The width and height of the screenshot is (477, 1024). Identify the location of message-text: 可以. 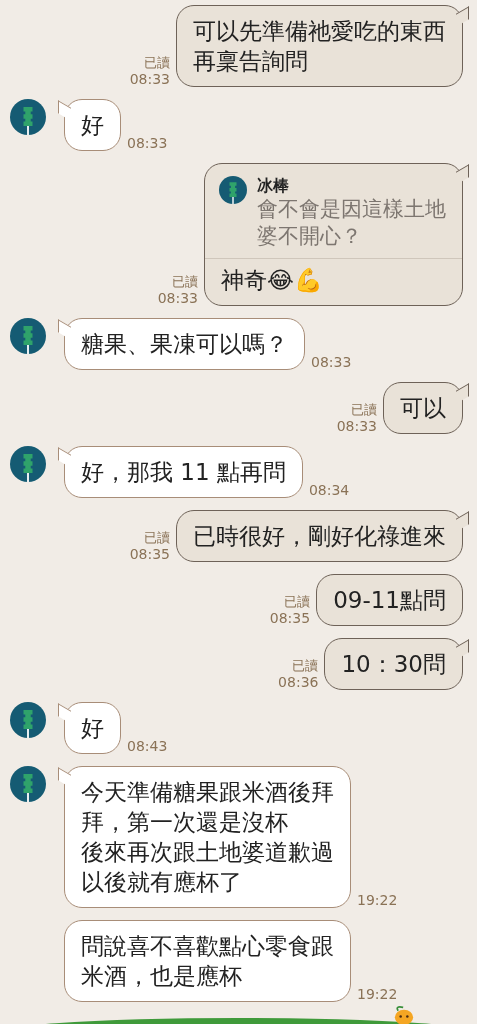
(423, 408).